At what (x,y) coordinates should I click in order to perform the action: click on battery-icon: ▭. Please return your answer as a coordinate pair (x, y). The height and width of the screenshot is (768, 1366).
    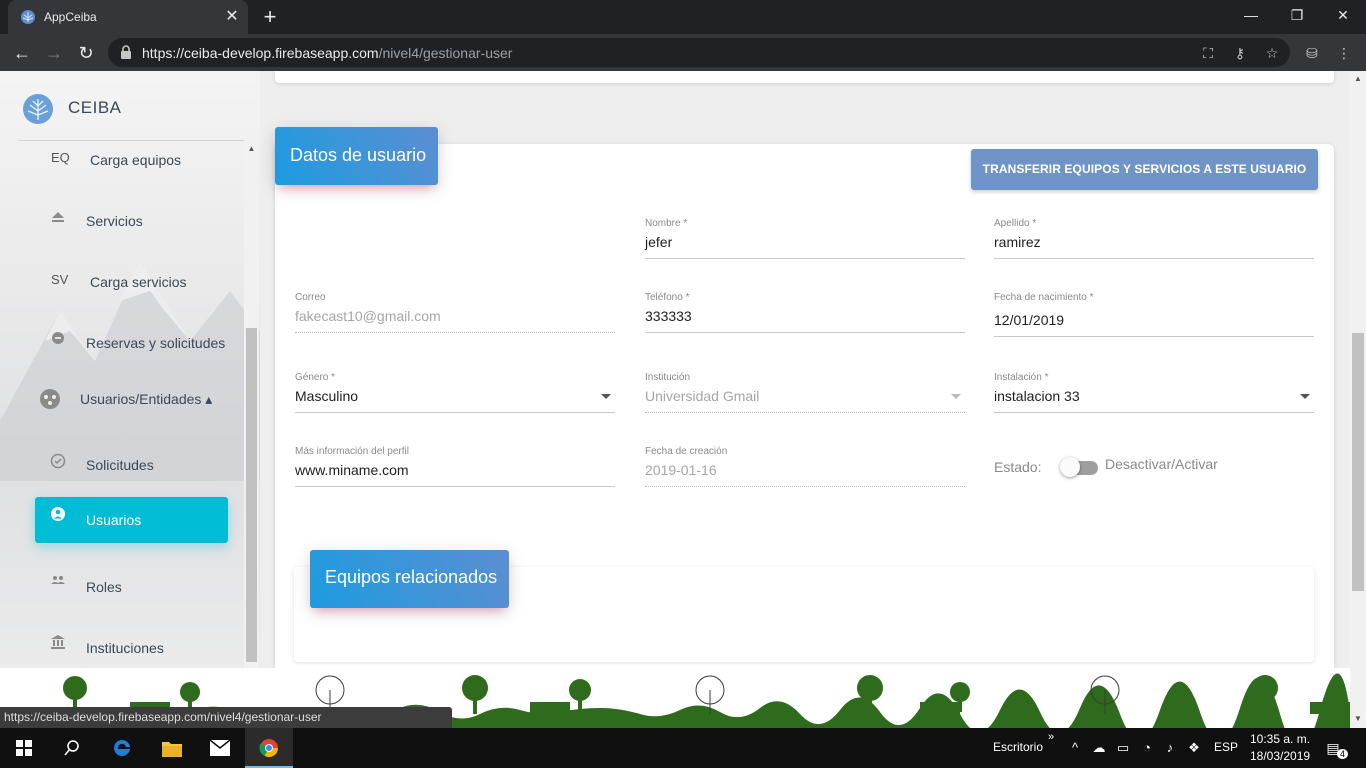
    Looking at the image, I should click on (1123, 748).